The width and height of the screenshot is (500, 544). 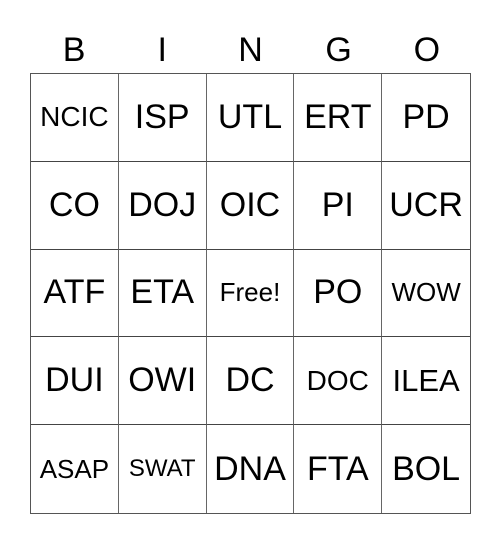 I want to click on bingo-cell: ERT, so click(x=338, y=118).